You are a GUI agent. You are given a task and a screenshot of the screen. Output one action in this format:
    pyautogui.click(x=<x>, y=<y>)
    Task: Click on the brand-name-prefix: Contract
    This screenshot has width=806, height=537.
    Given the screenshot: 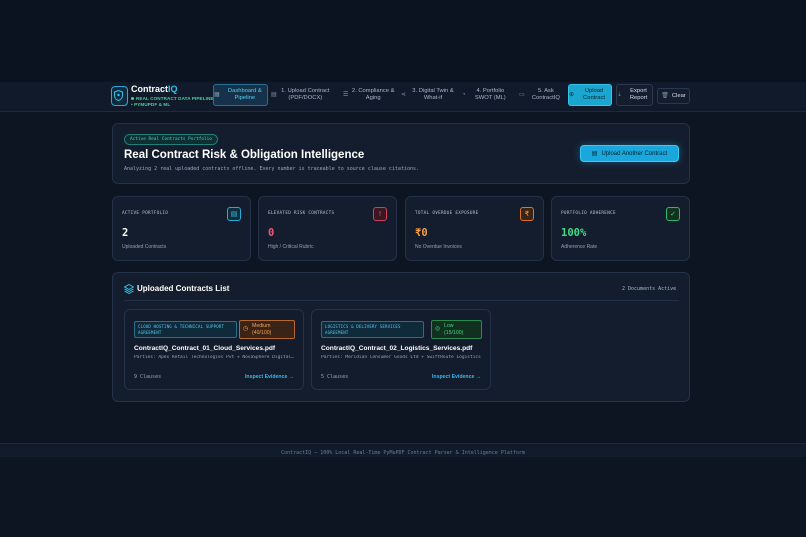 What is the action you would take?
    pyautogui.click(x=150, y=89)
    